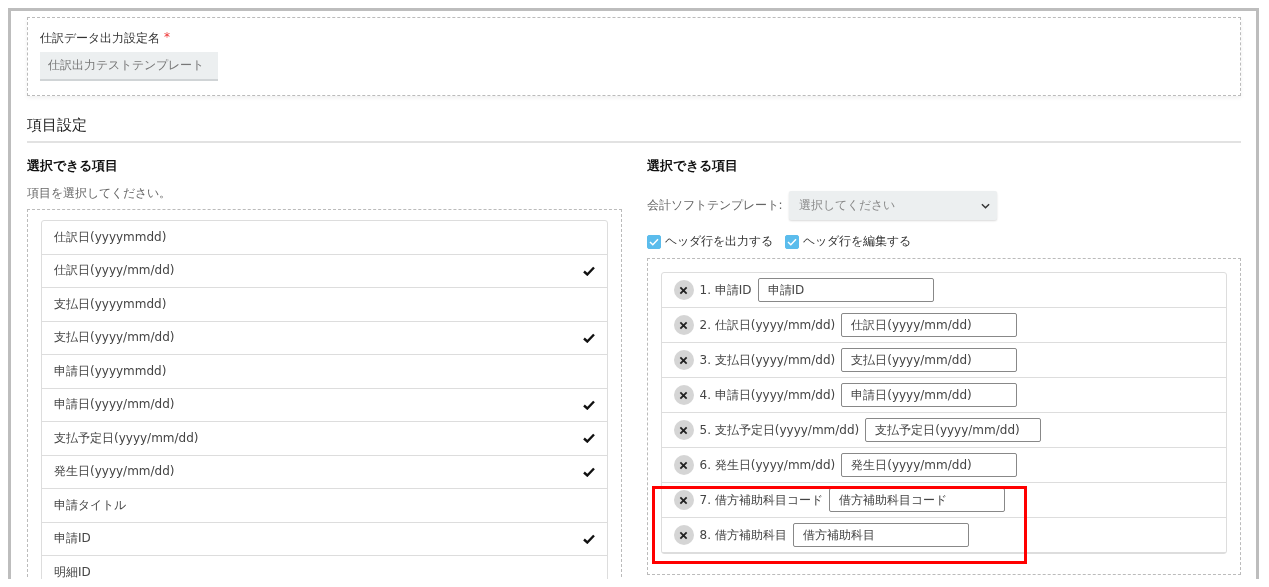  Describe the element at coordinates (634, 129) in the screenshot. I see `section-title: 項目設定` at that location.